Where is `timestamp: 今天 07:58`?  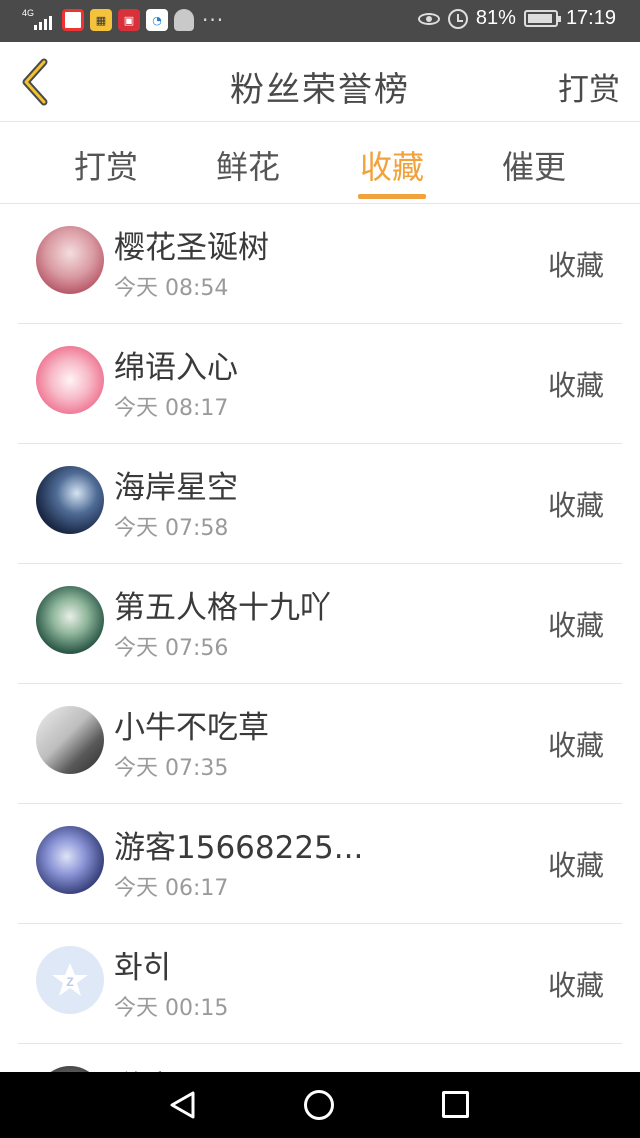 timestamp: 今天 07:58 is located at coordinates (171, 528).